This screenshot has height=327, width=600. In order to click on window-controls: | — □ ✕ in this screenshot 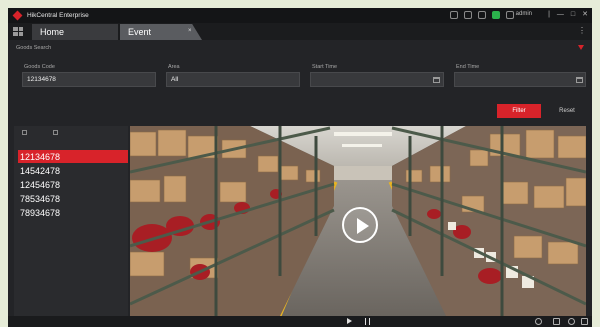, I will do `click(568, 15)`.